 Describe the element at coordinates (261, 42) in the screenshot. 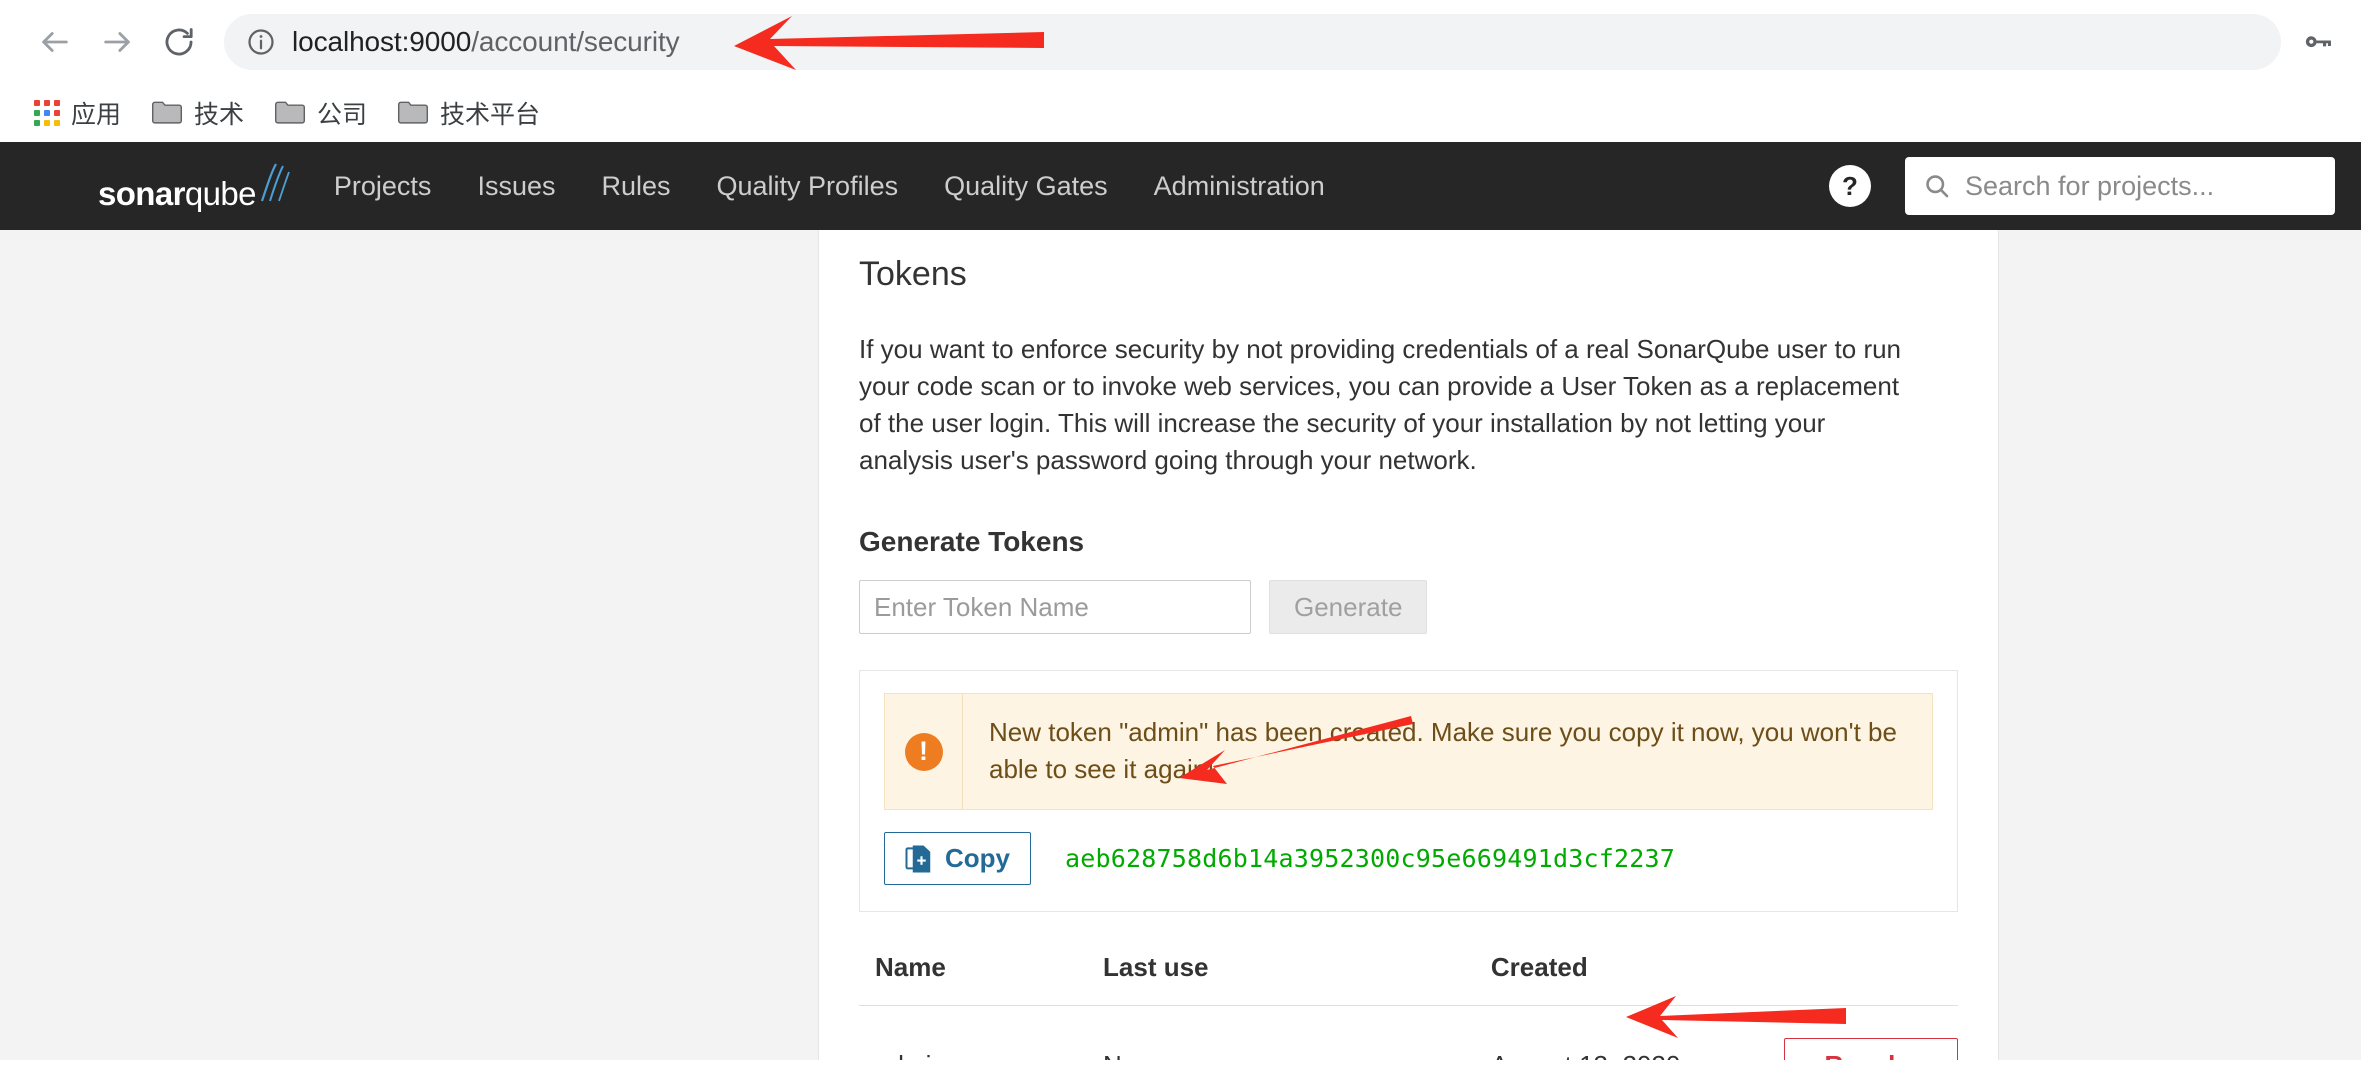

I see `site-info-icon` at that location.